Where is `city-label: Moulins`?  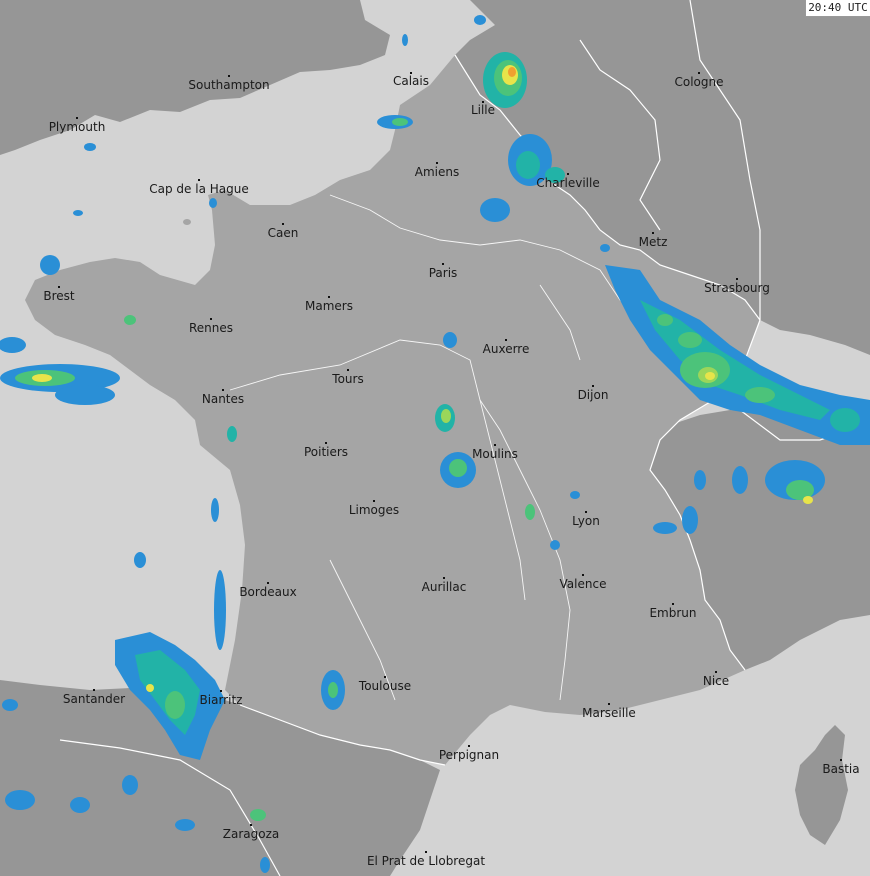
city-label: Moulins is located at coordinates (495, 454).